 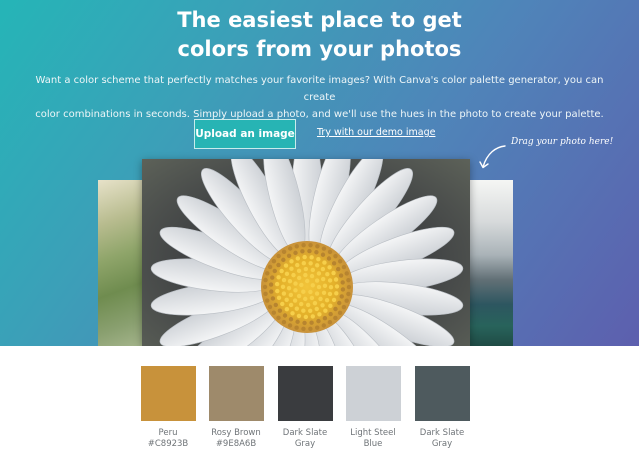 What do you see at coordinates (168, 393) in the screenshot?
I see `swatch-peru` at bounding box center [168, 393].